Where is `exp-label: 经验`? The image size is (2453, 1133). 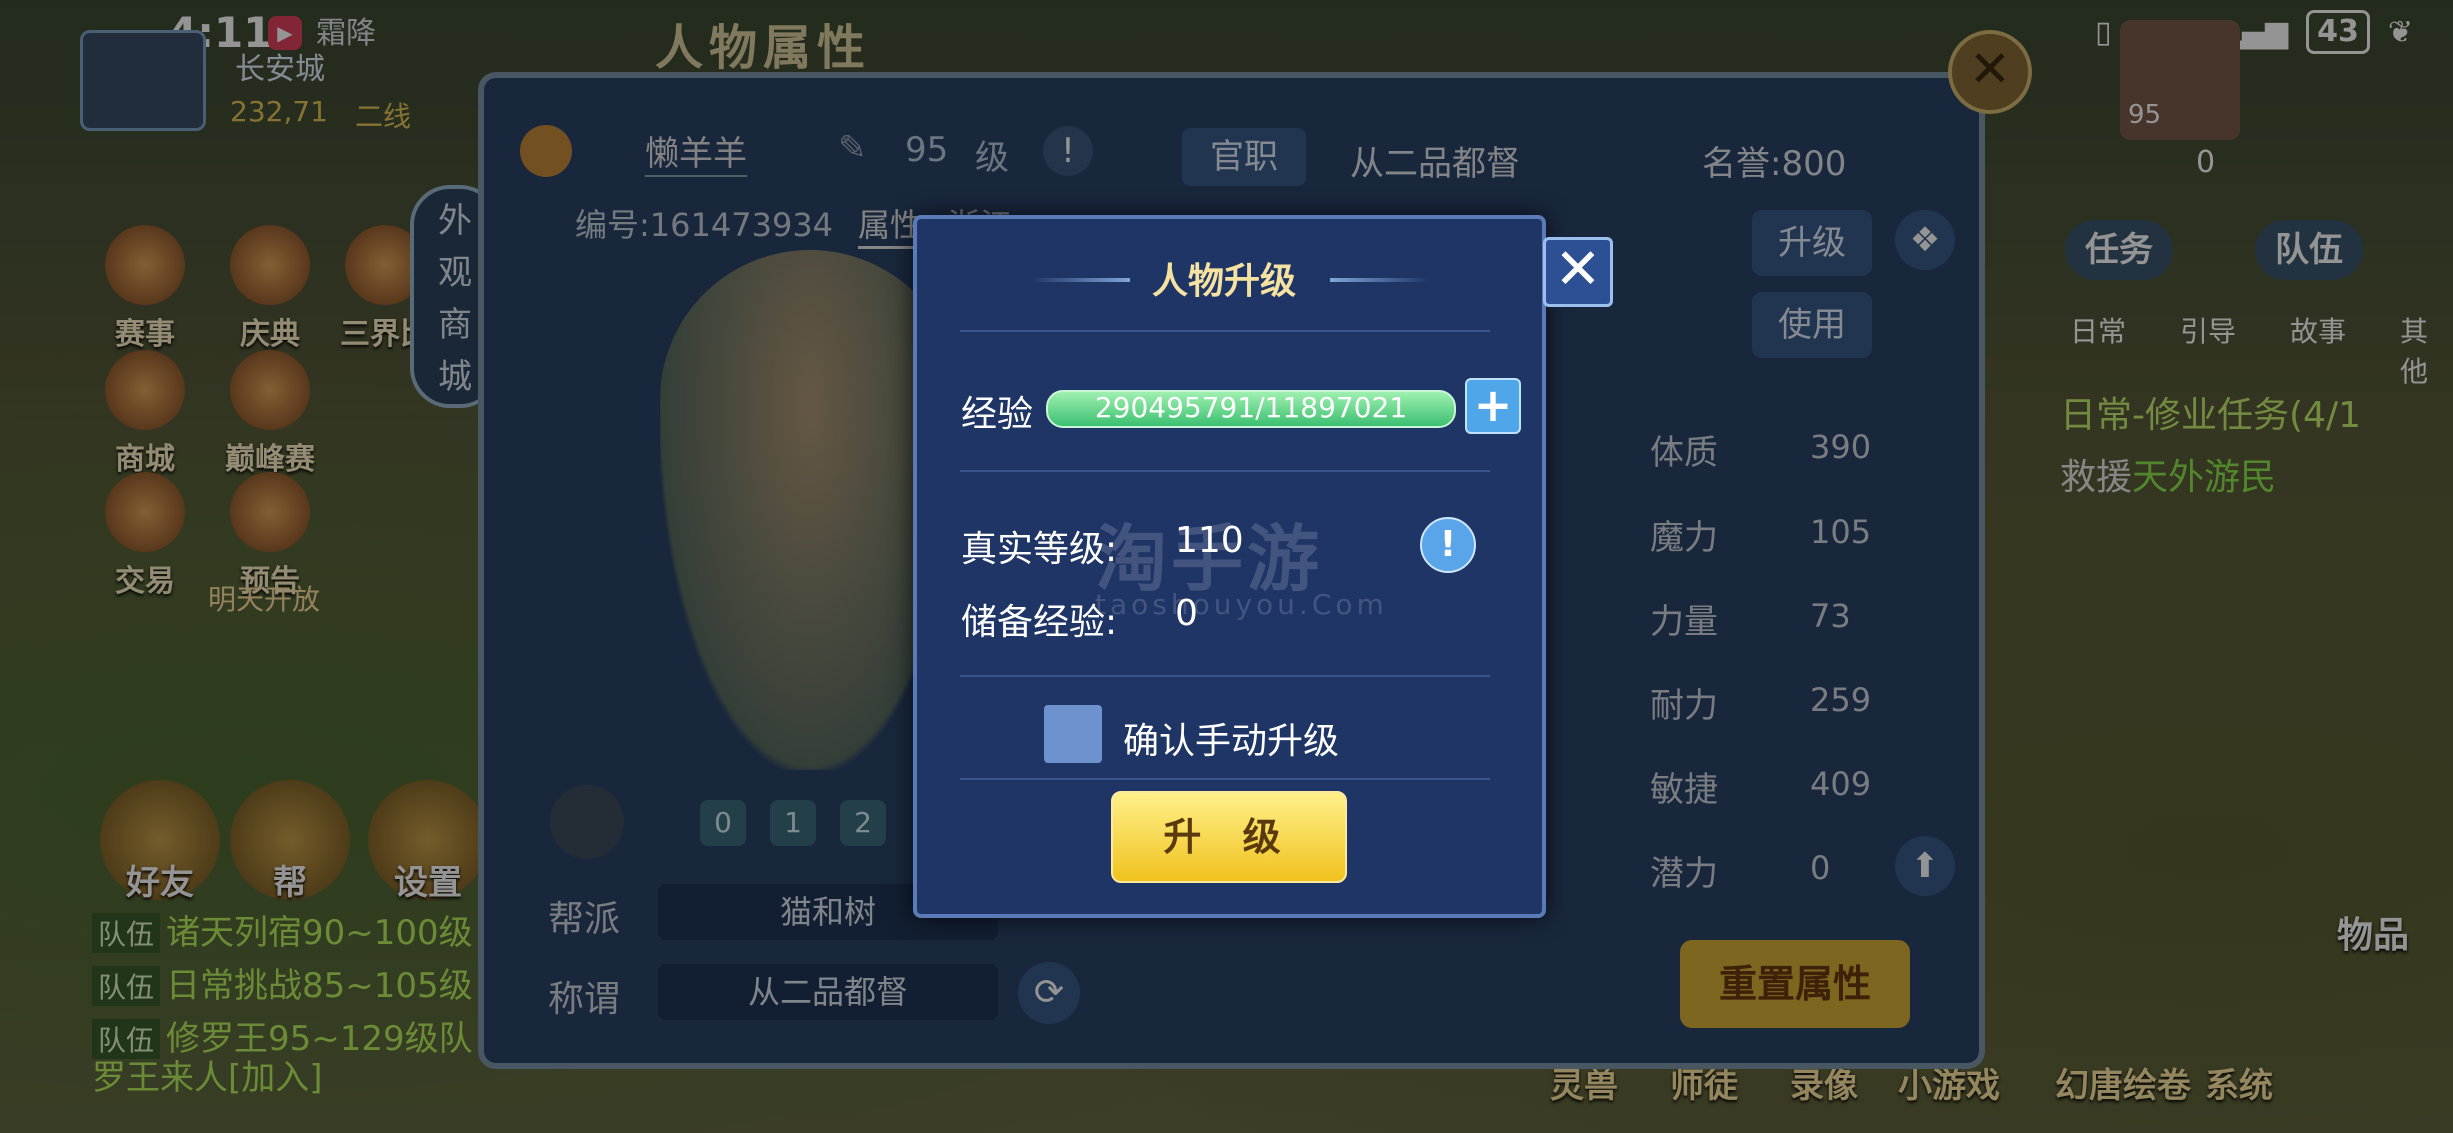 exp-label: 经验 is located at coordinates (997, 414).